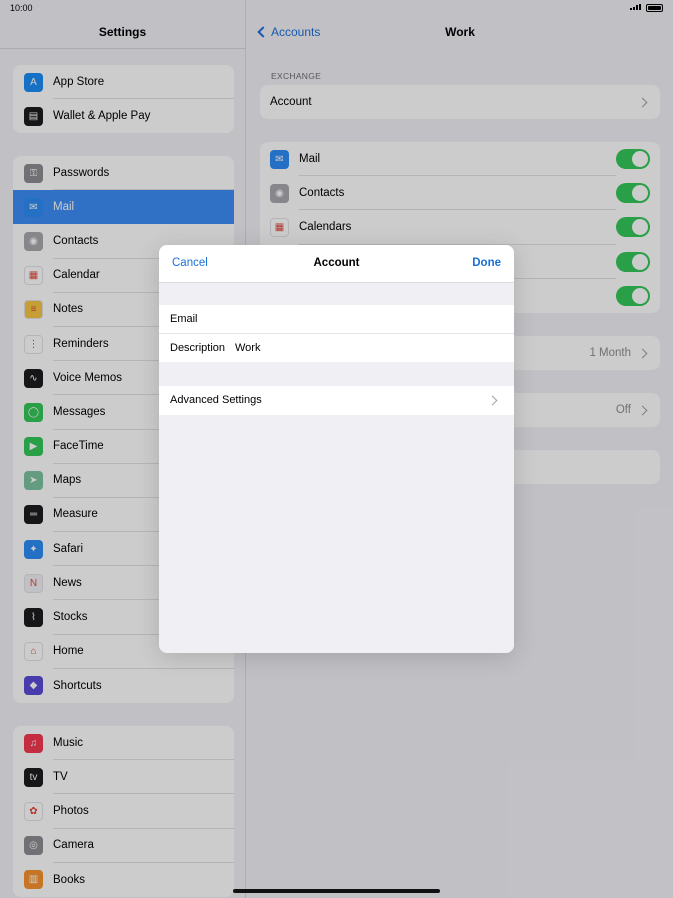 This screenshot has height=898, width=673. Describe the element at coordinates (247, 348) in the screenshot. I see `description-field: Work` at that location.